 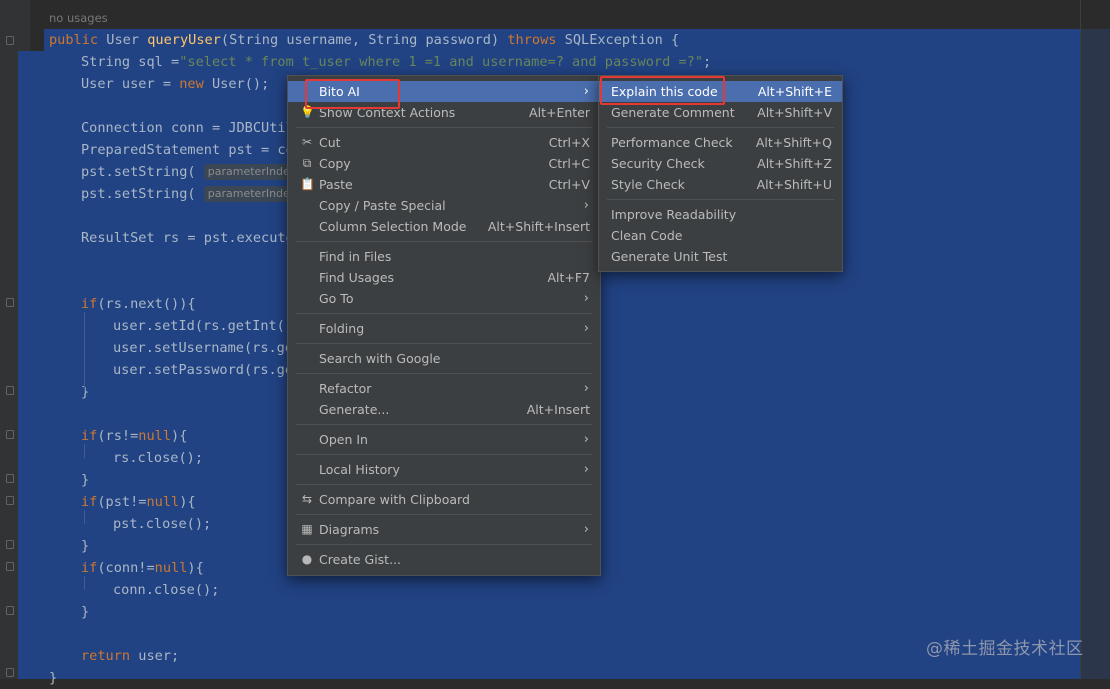 What do you see at coordinates (672, 142) in the screenshot?
I see `menu-item-label: Performance Check` at bounding box center [672, 142].